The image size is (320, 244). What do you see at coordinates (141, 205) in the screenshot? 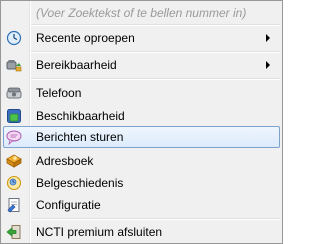
I see `menu-item-configuration: Configuratie` at bounding box center [141, 205].